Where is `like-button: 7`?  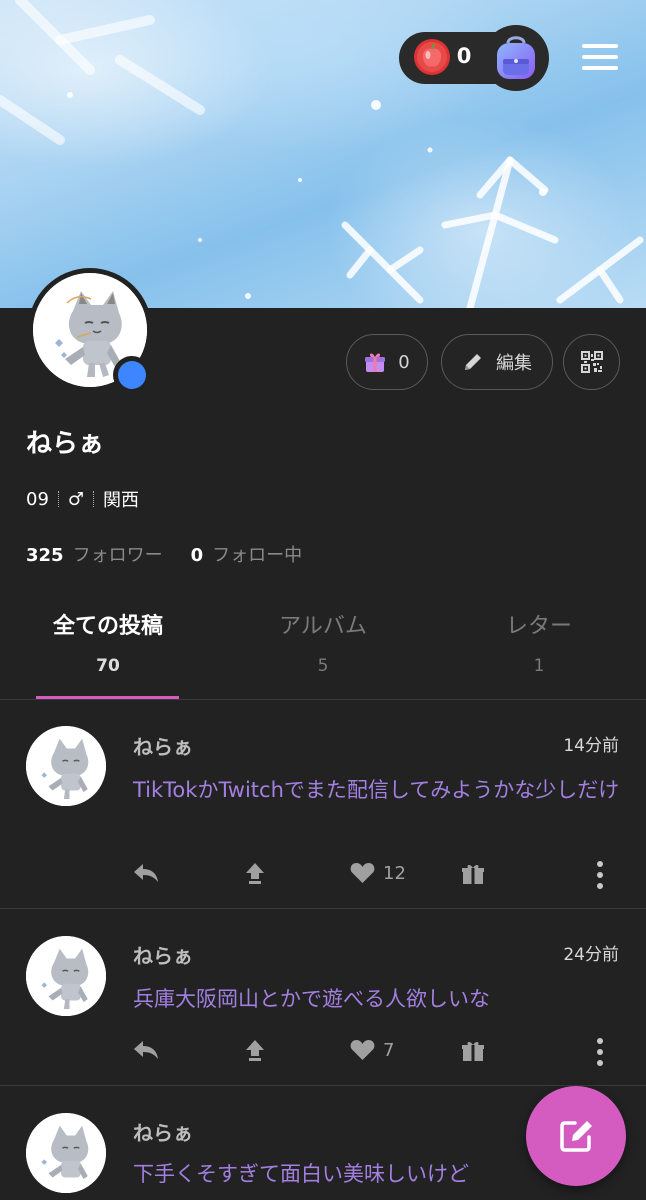
like-button: 7 is located at coordinates (372, 1050).